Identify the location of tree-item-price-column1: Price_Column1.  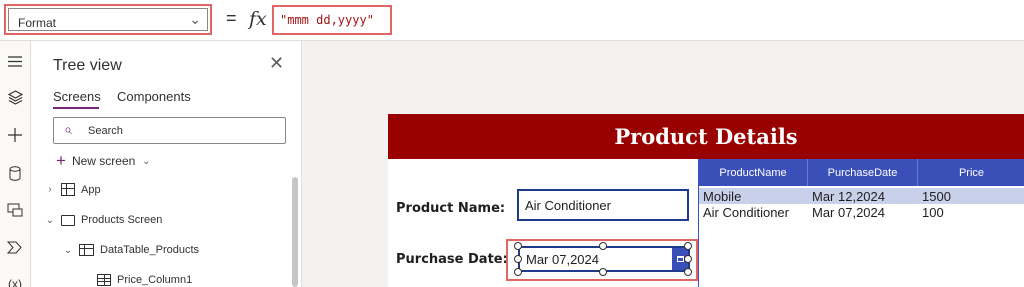
(144, 280).